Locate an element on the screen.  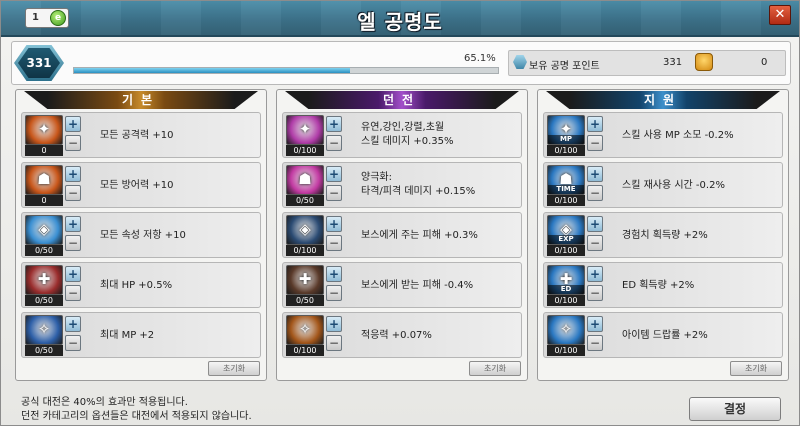
defense-icon-glyph: ☗ is located at coordinates (44, 179).